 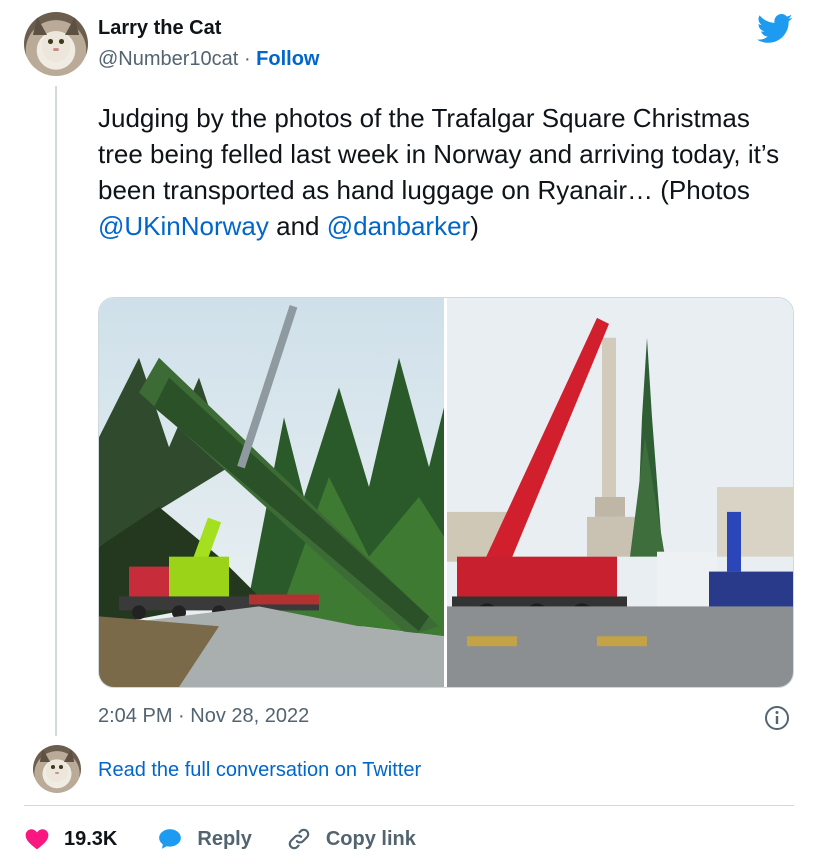 What do you see at coordinates (398, 226) in the screenshot?
I see `mention-danbarker: @danbarker` at bounding box center [398, 226].